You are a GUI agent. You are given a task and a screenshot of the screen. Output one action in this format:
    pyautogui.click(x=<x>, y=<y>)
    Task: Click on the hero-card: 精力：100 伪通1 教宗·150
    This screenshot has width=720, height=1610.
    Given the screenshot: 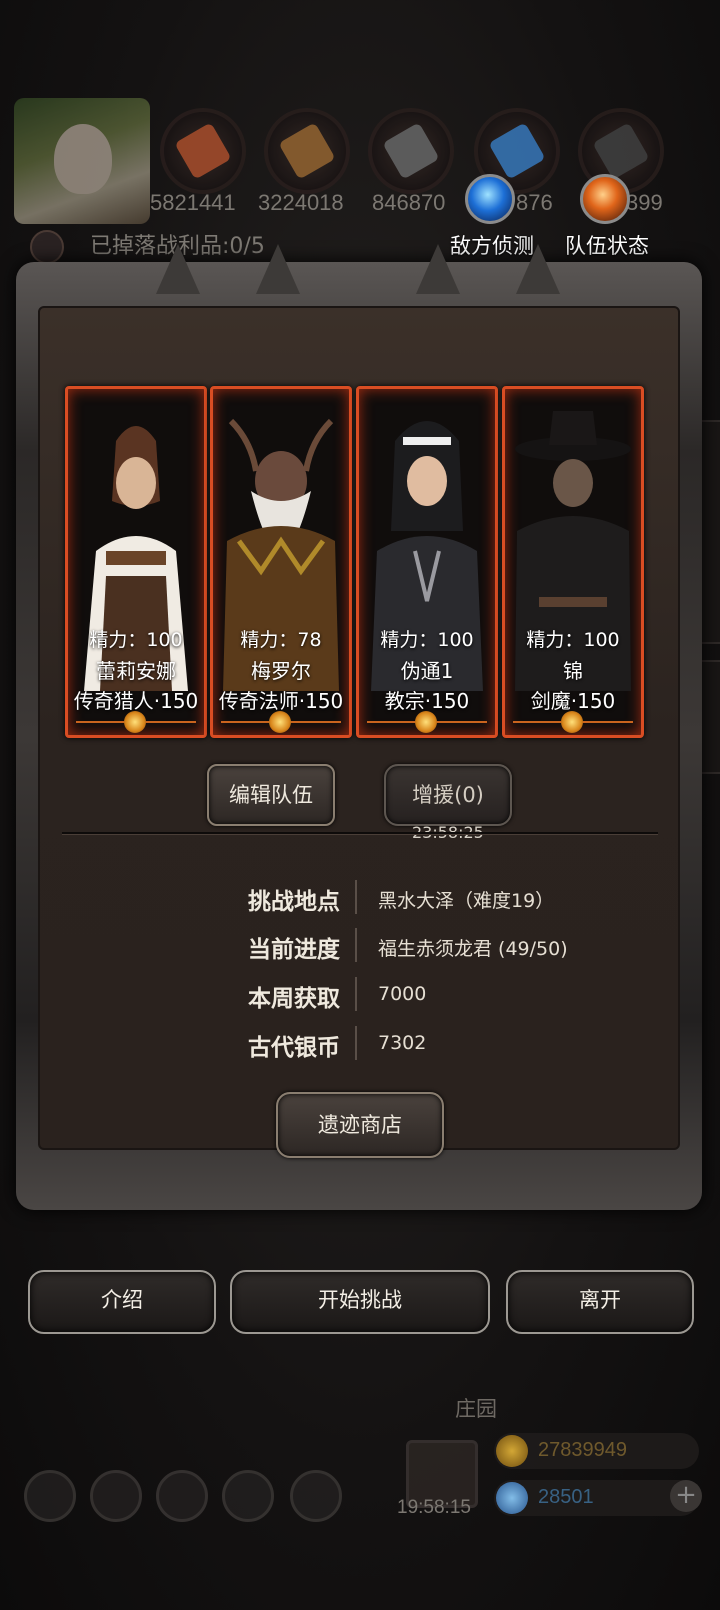 What is the action you would take?
    pyautogui.click(x=427, y=562)
    